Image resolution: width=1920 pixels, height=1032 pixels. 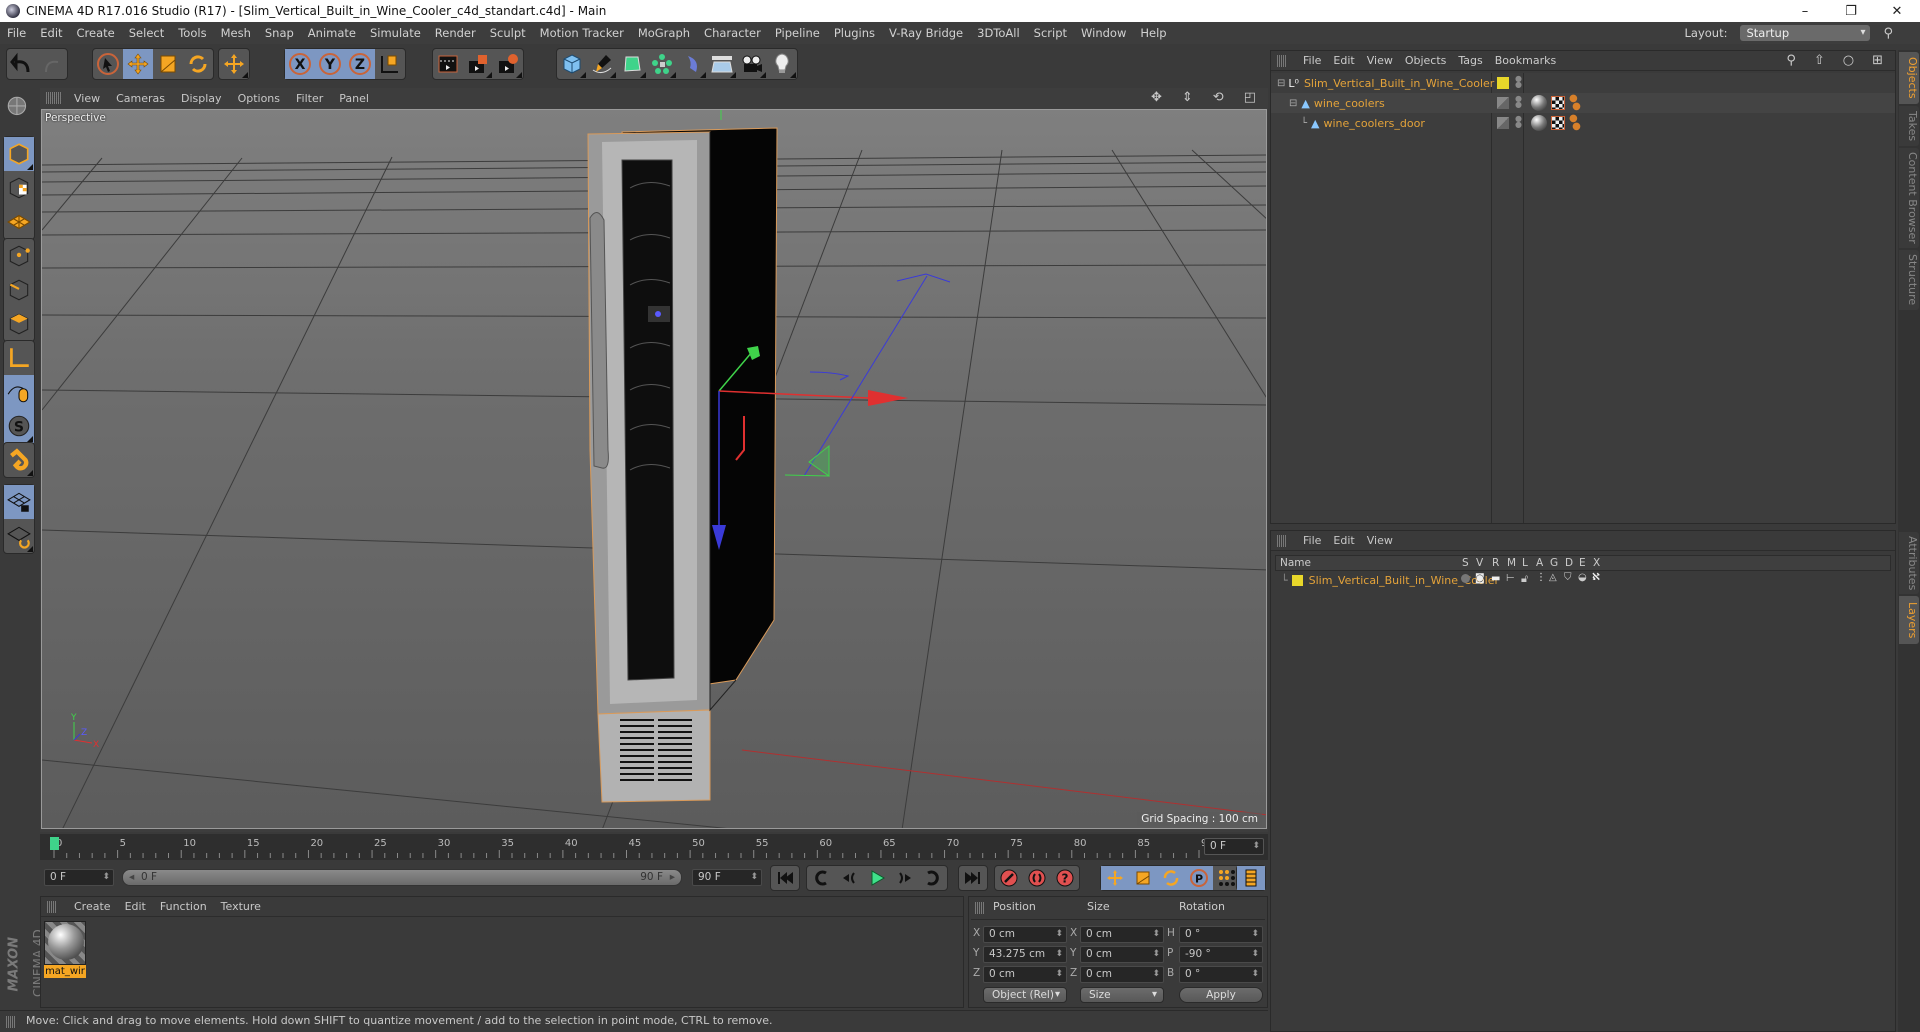 I want to click on layer-name: Slim_Vertical_Built_in_Wine_Cooler, so click(x=1404, y=580).